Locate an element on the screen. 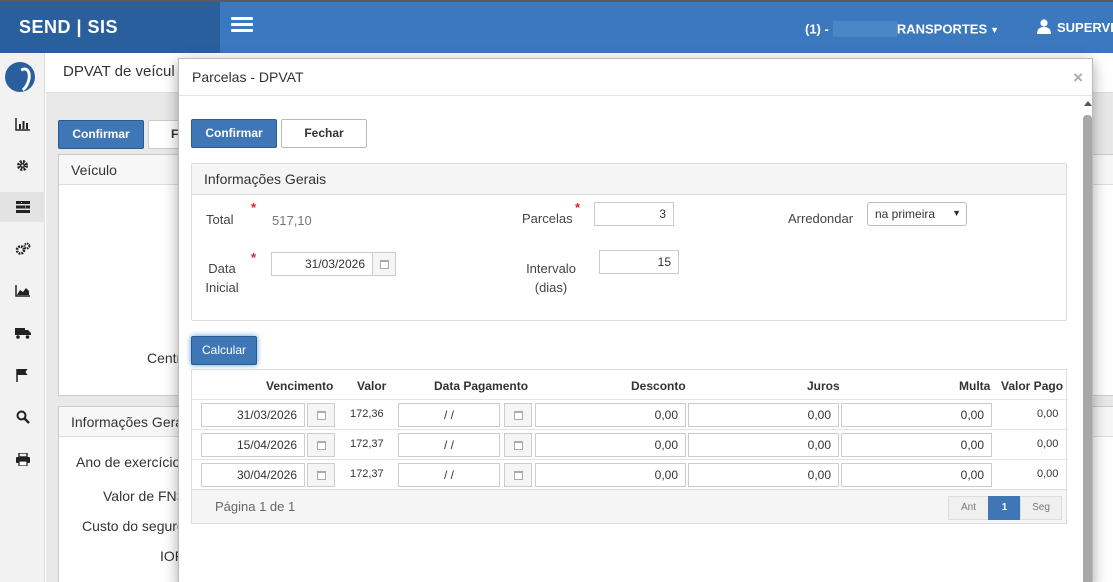 This screenshot has height=582, width=1113. header-data-pagamento: Data Pagamento is located at coordinates (481, 386).